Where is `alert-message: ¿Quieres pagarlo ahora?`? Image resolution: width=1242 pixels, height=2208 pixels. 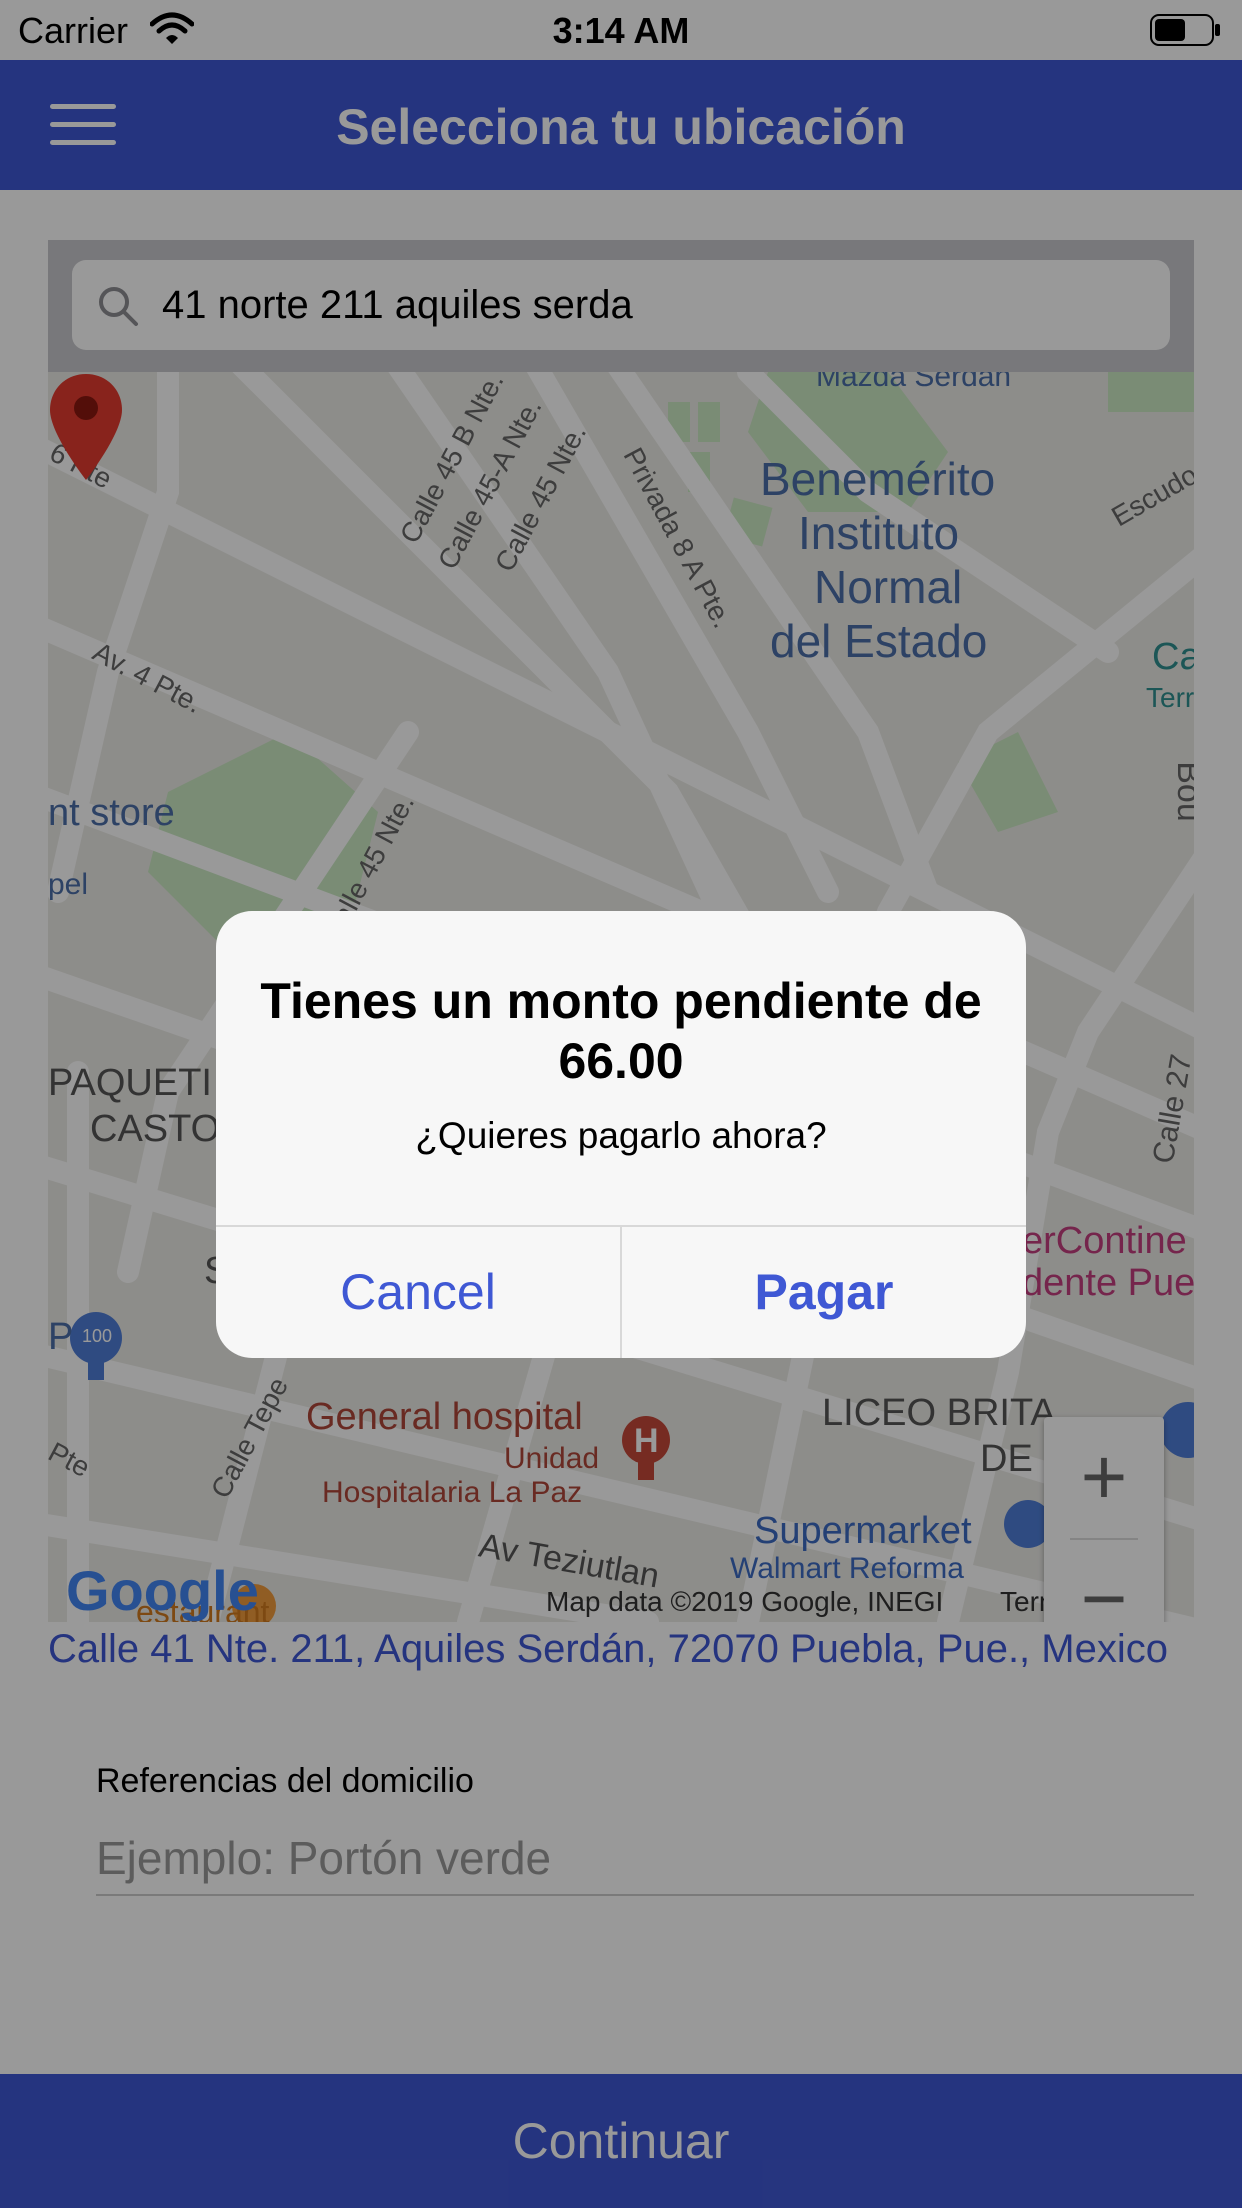
alert-message: ¿Quieres pagarlo ahora? is located at coordinates (621, 1135).